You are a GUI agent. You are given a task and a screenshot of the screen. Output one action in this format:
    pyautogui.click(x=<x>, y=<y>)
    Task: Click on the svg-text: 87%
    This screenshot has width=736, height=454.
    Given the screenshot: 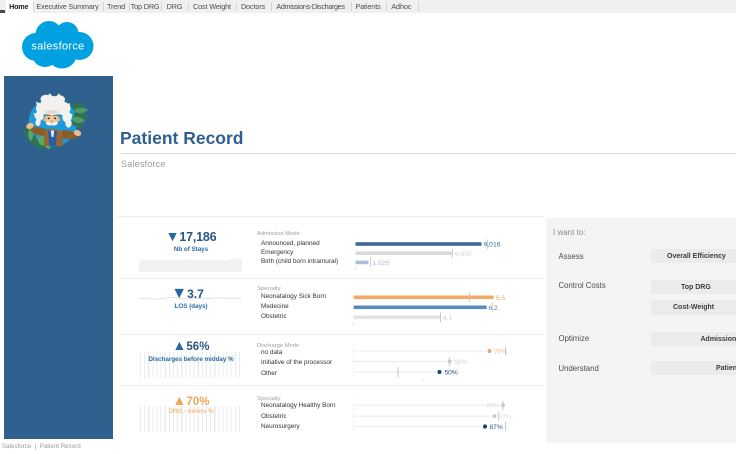 What is the action you would take?
    pyautogui.click(x=496, y=427)
    